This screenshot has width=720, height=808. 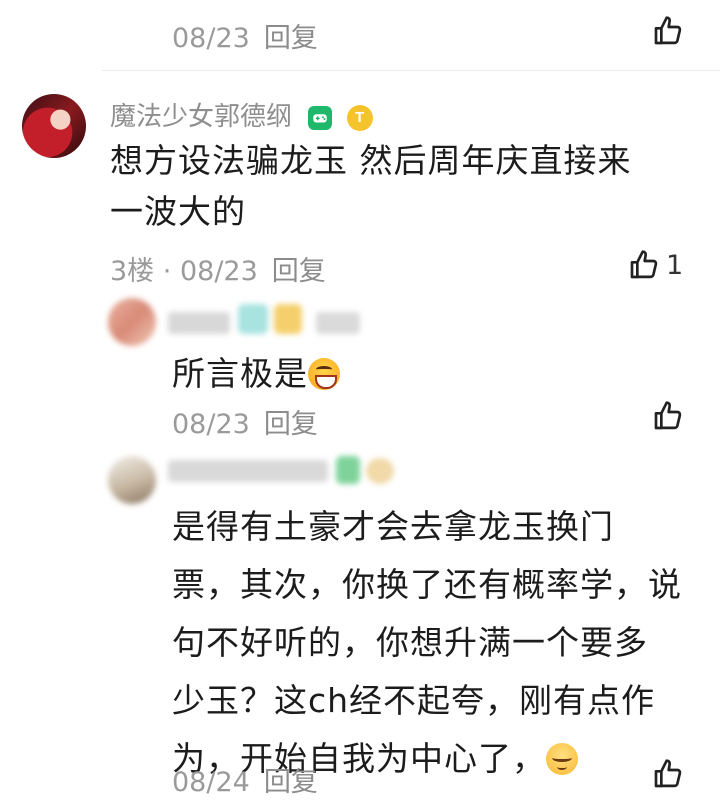 I want to click on reply-text-line: 是得有土豪才会去拿龙玉换门, so click(x=393, y=526).